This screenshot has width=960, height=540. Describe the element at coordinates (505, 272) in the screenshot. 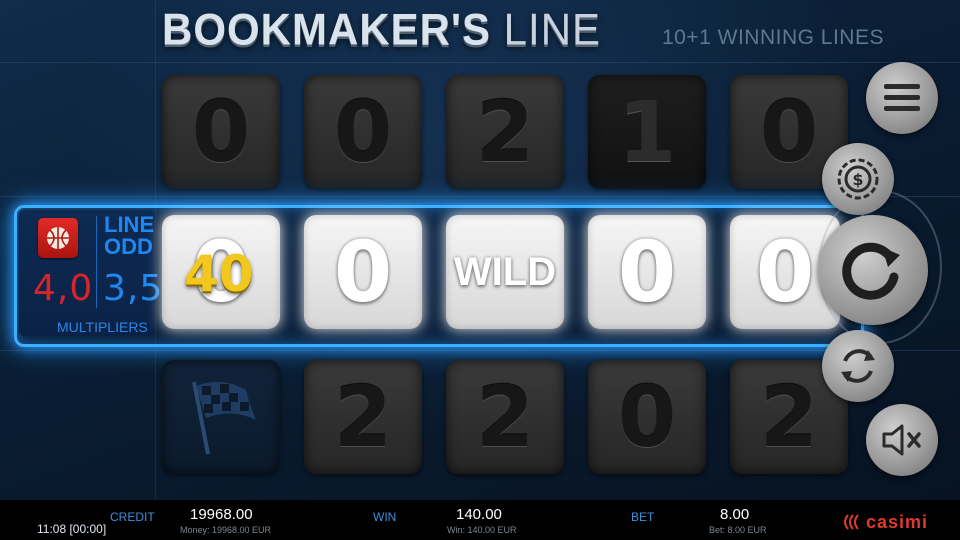

I see `wild-symbol: WILD` at that location.